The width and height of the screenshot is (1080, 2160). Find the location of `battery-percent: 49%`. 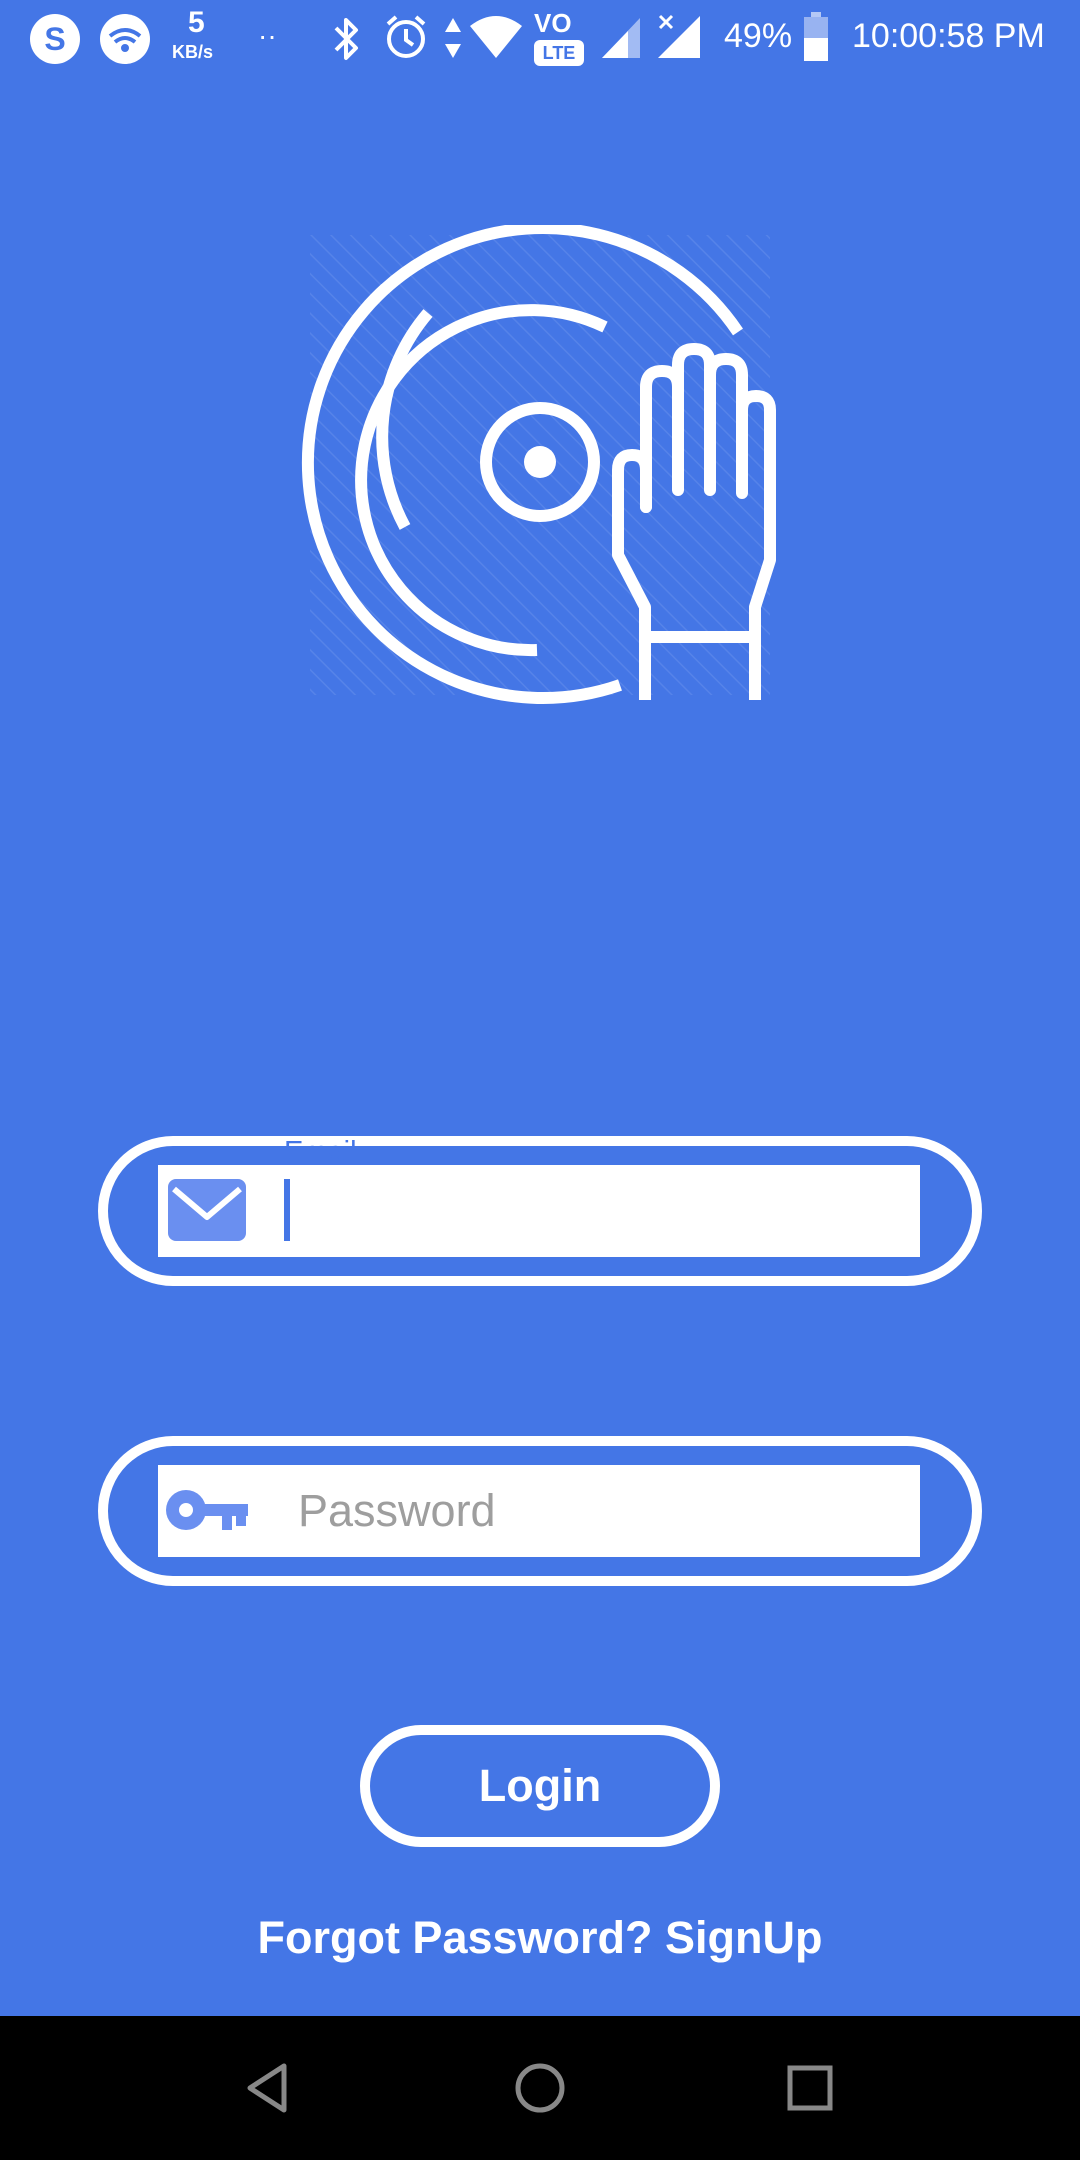

battery-percent: 49% is located at coordinates (758, 36).